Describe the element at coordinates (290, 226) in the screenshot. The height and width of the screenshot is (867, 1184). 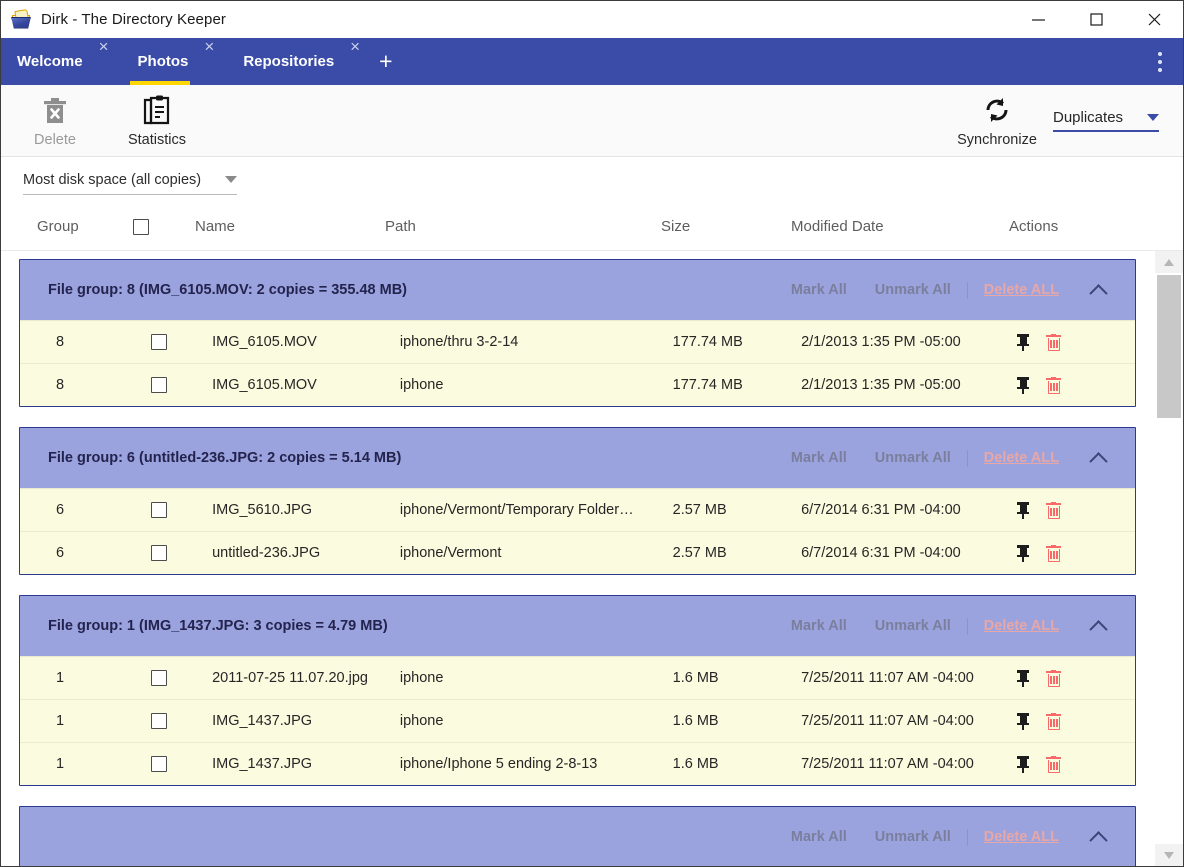
I see `column-header-name: Name` at that location.